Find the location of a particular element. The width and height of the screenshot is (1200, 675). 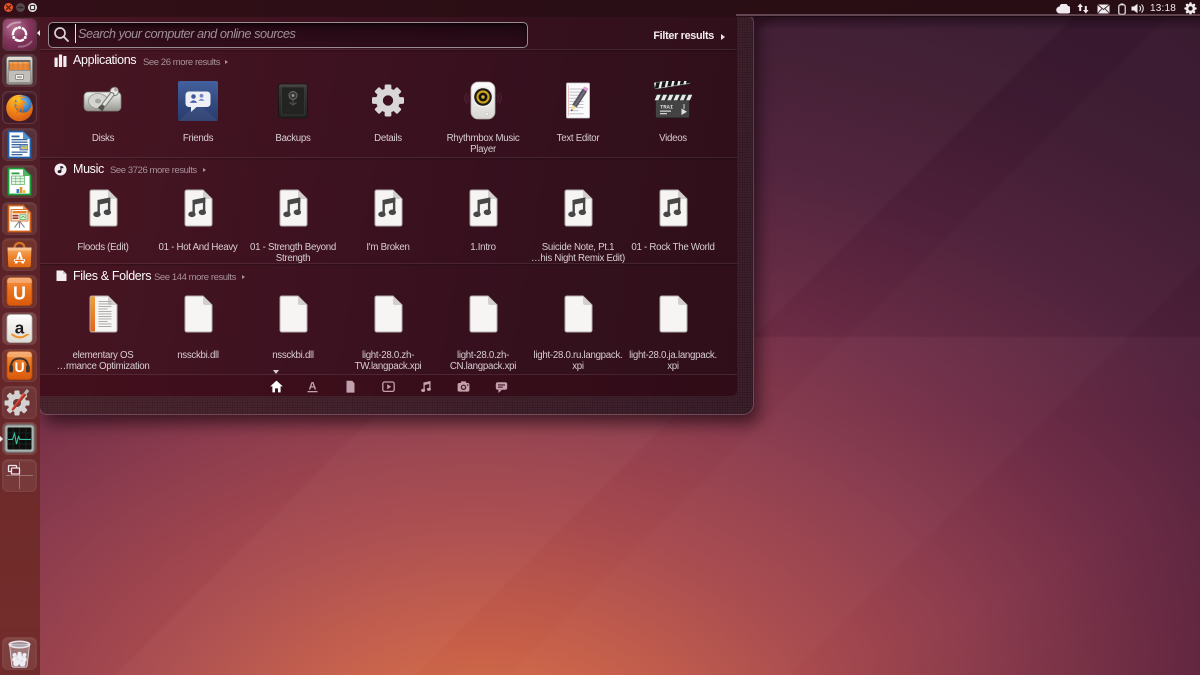

svg-text: TRAI is located at coordinates (666, 107).